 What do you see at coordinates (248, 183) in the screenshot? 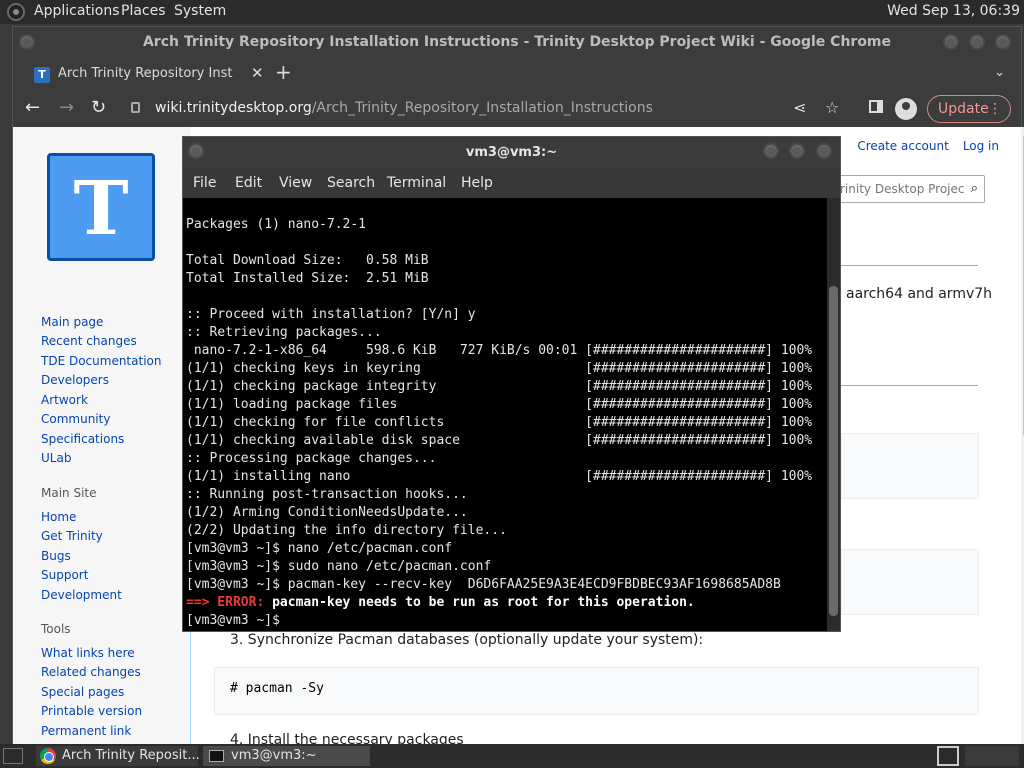
I see `menu-edit: Edit` at bounding box center [248, 183].